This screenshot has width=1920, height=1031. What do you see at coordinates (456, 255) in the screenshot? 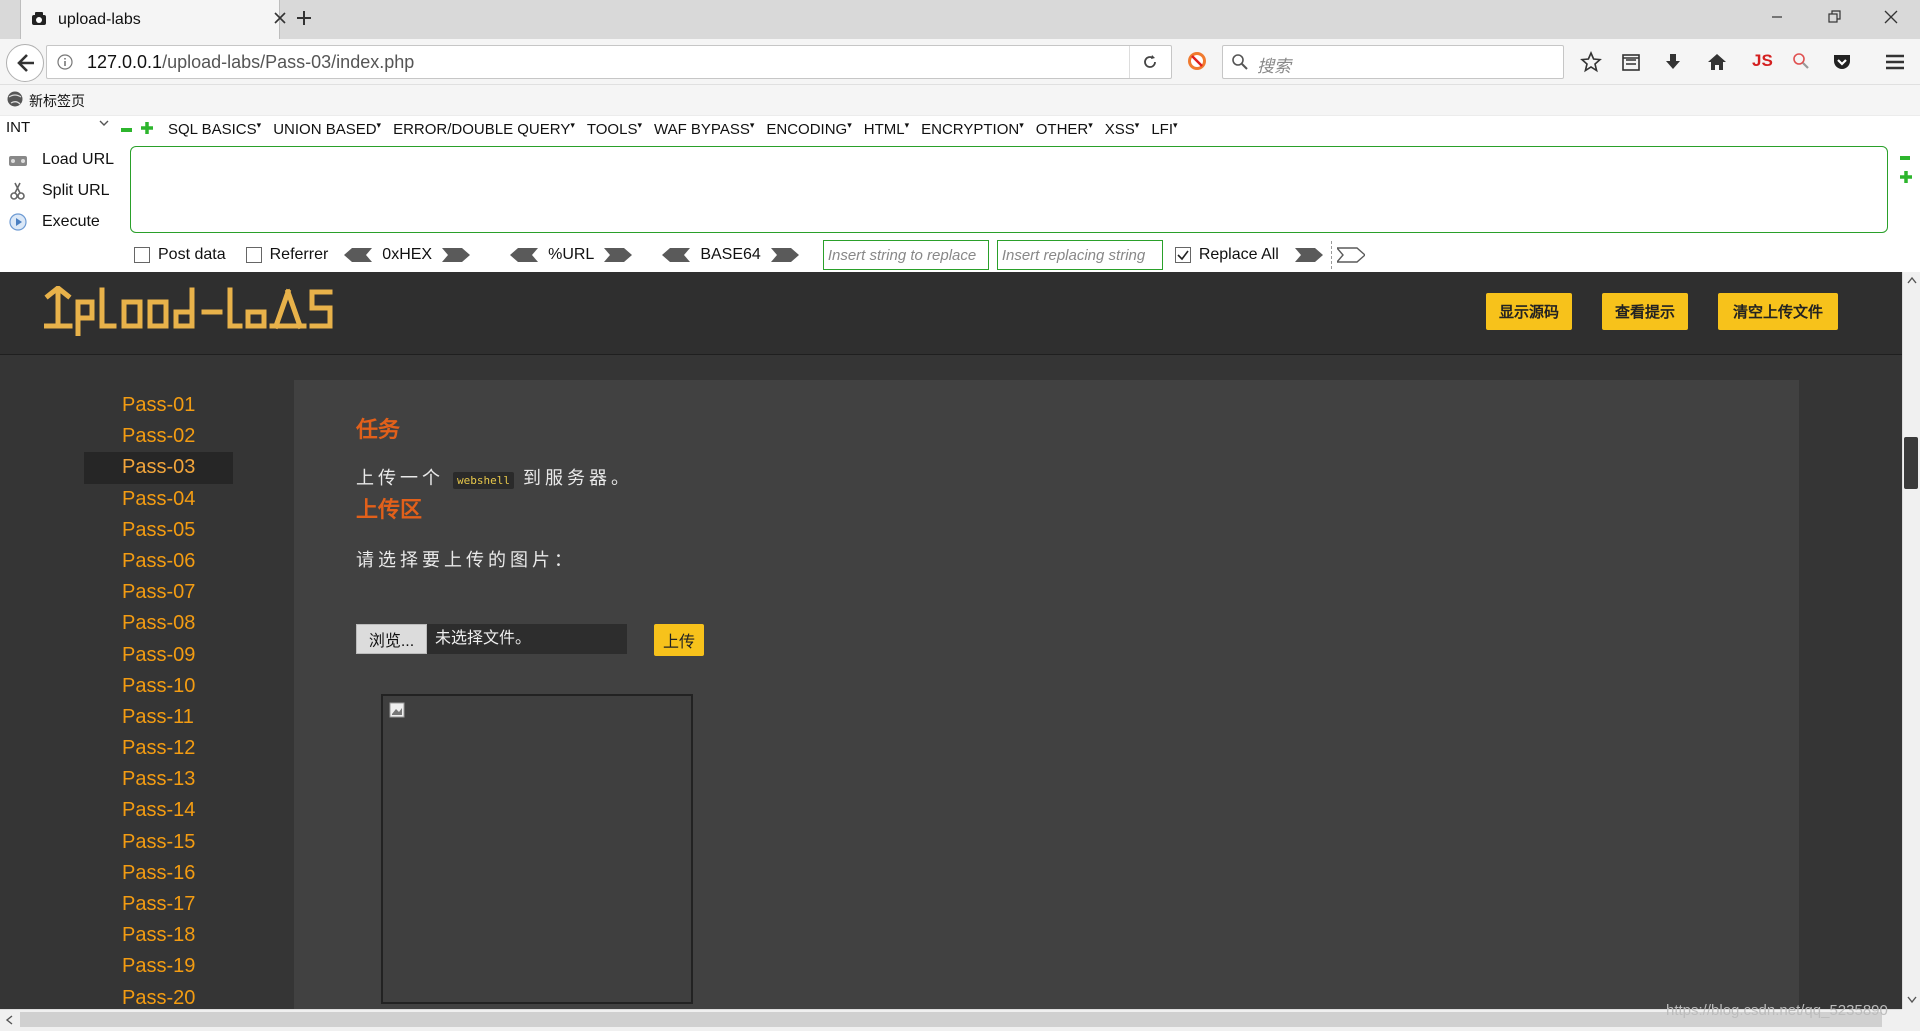
I see `hex-encode-arrow-icon` at bounding box center [456, 255].